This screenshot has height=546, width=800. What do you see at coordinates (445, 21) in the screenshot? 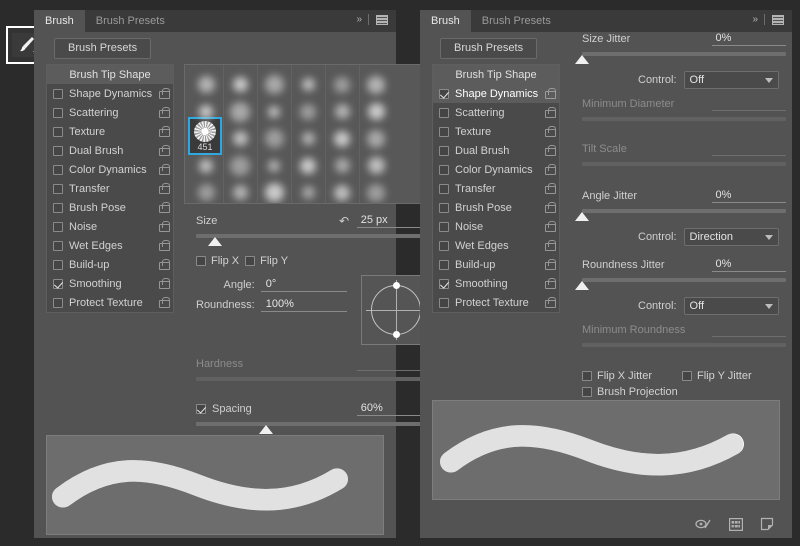
I see `tab-brush-right: Brush` at bounding box center [445, 21].